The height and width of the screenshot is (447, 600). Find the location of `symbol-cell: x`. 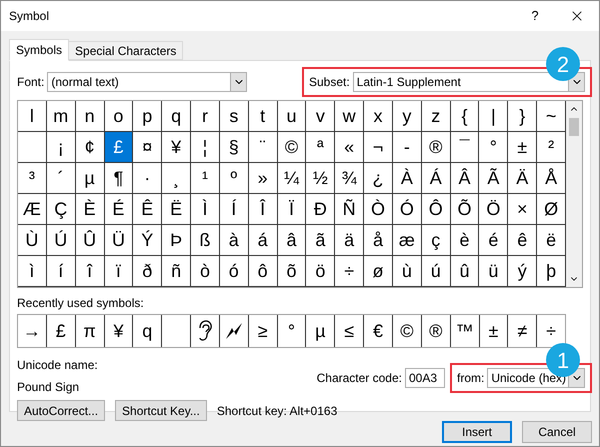

symbol-cell: x is located at coordinates (378, 116).